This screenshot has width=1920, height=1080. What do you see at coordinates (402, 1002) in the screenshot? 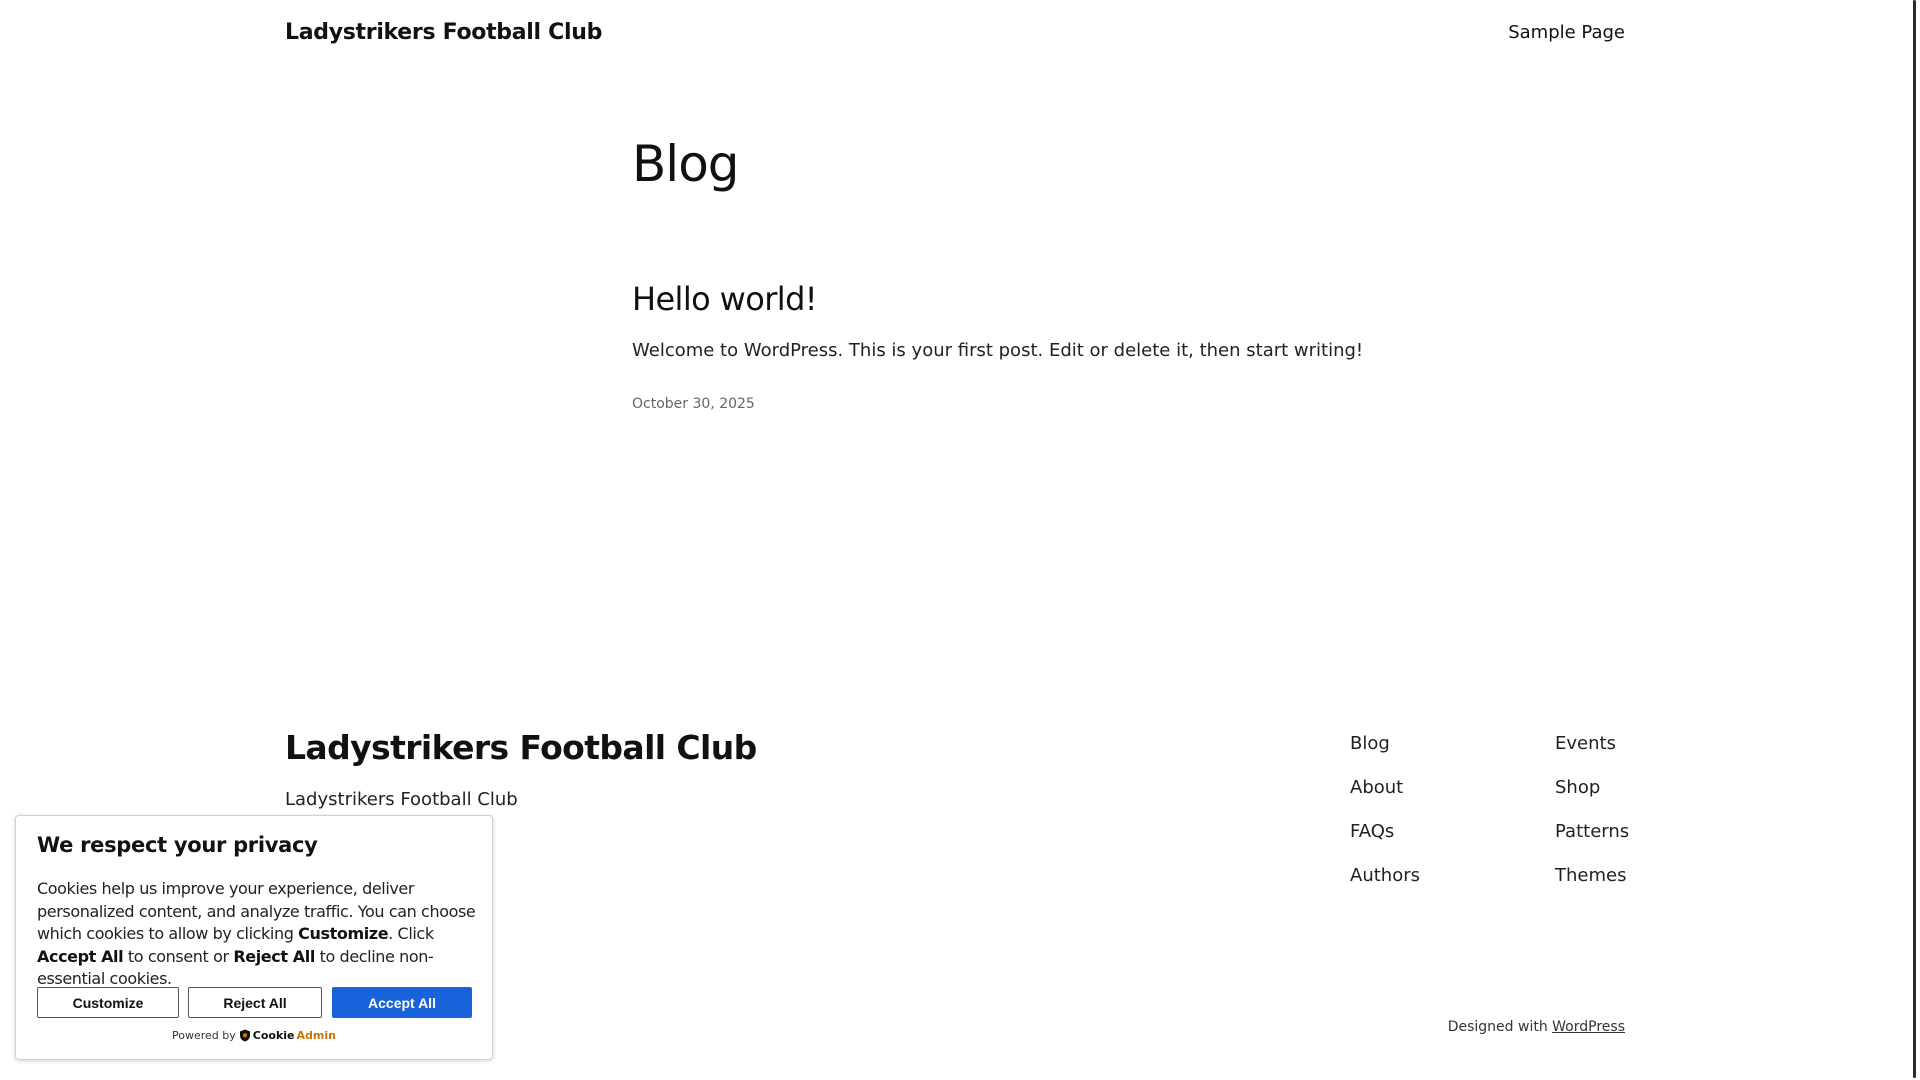
I see `accept-all-button: Accept All` at bounding box center [402, 1002].